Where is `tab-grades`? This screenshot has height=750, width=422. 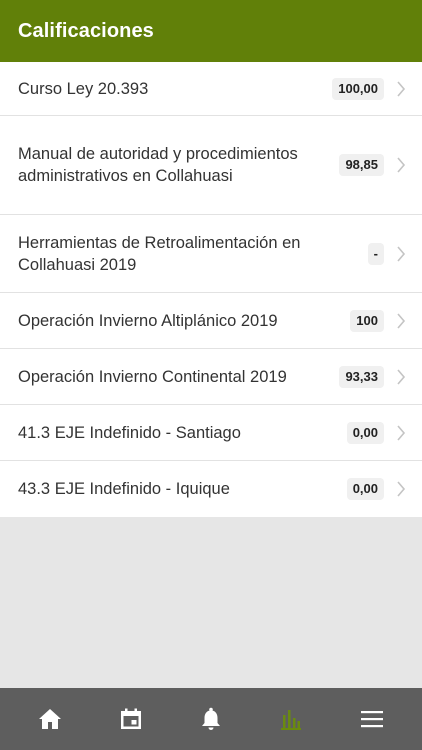 tab-grades is located at coordinates (291, 719).